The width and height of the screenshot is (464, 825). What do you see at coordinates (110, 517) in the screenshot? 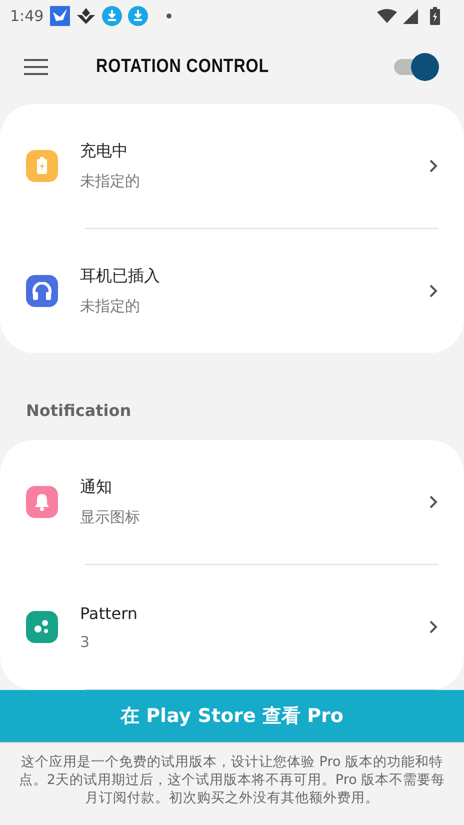
I see `row-subtitle: 显示图标` at bounding box center [110, 517].